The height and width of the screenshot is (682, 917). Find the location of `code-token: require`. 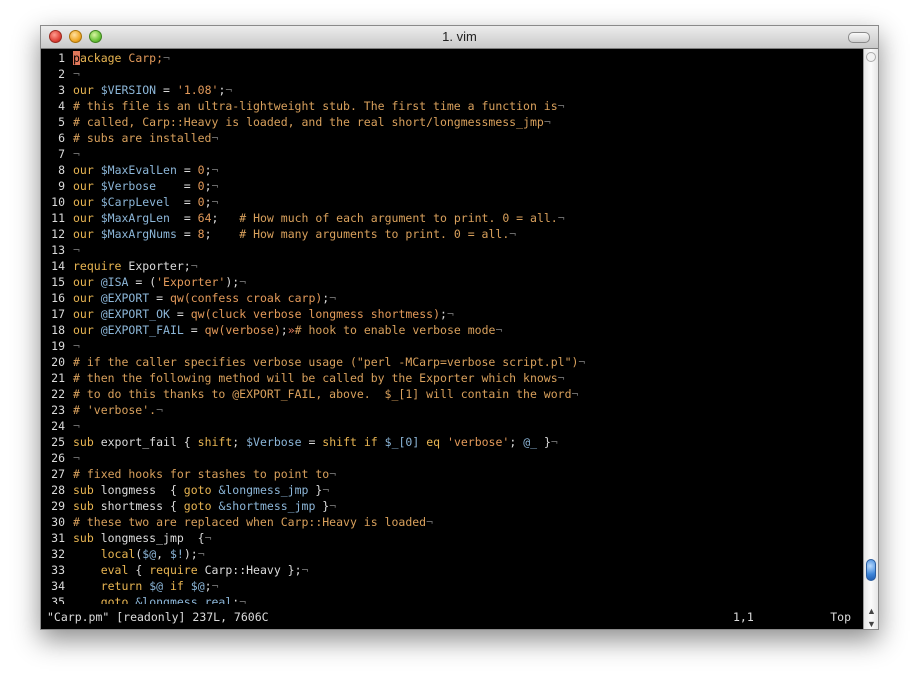

code-token: require is located at coordinates (97, 266).